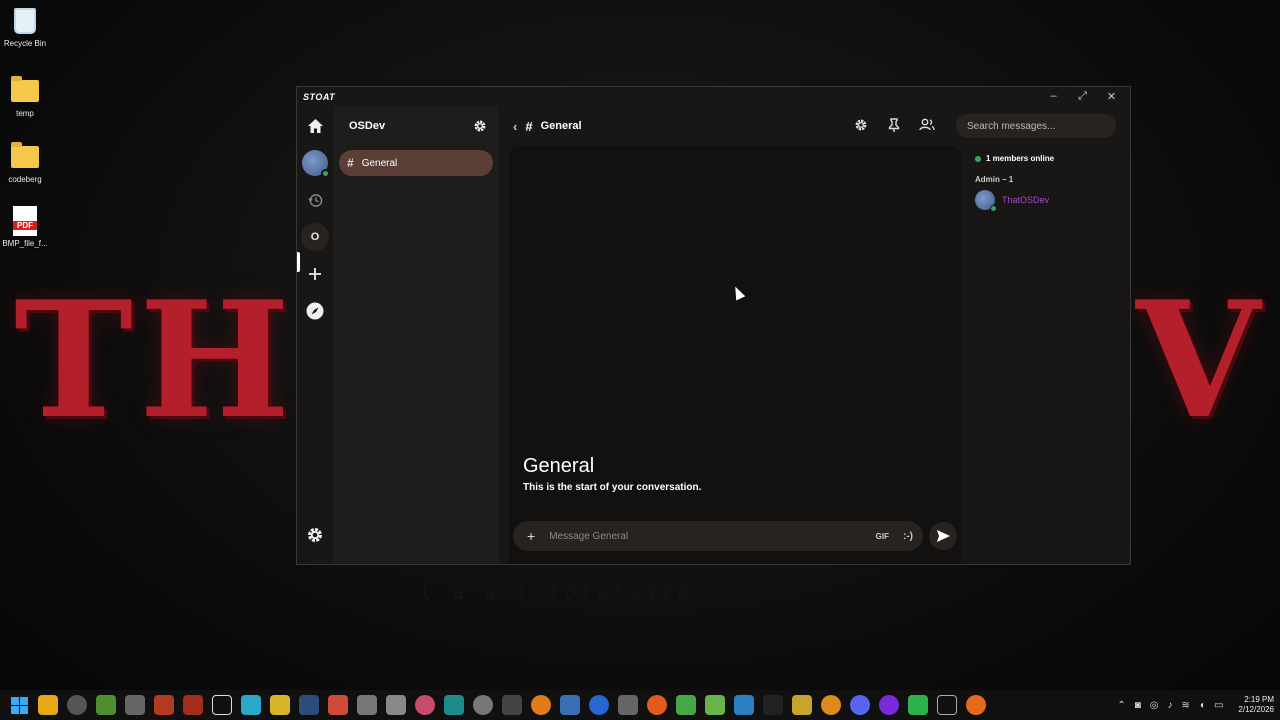 This screenshot has width=1280, height=720. Describe the element at coordinates (416, 126) in the screenshot. I see `server-header: OSDev` at that location.